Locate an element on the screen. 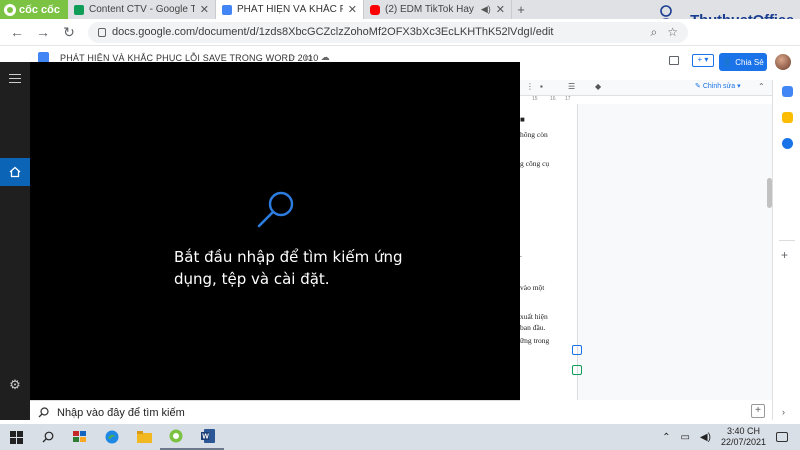 The height and width of the screenshot is (450, 800). search-magnifier-icon is located at coordinates (275, 209).